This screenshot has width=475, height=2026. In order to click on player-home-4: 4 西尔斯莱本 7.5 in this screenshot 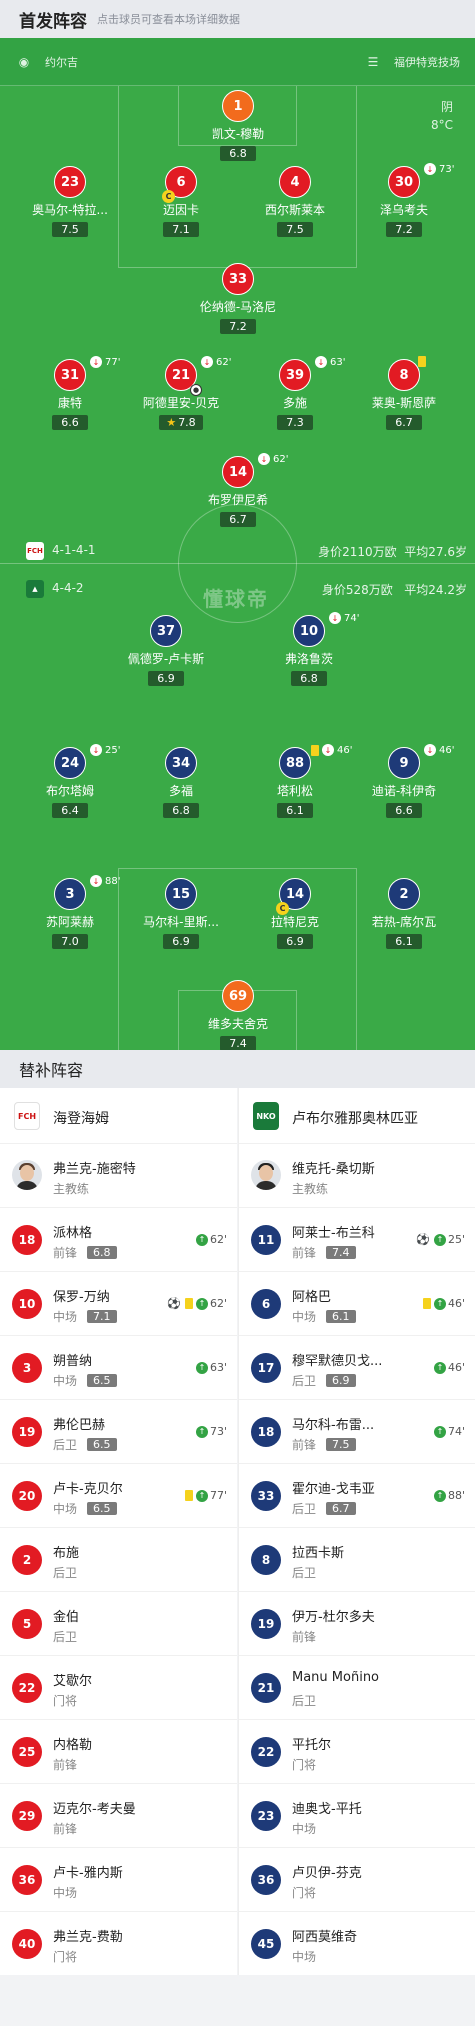, I will do `click(295, 201)`.